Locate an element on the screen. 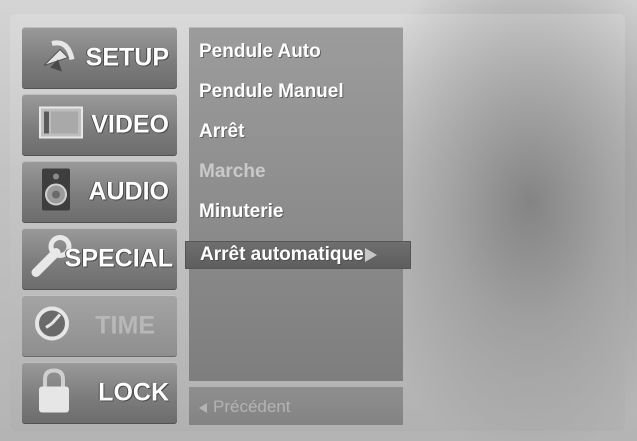 The width and height of the screenshot is (637, 441). sidebar-item-special: SPECIAL is located at coordinates (99, 259).